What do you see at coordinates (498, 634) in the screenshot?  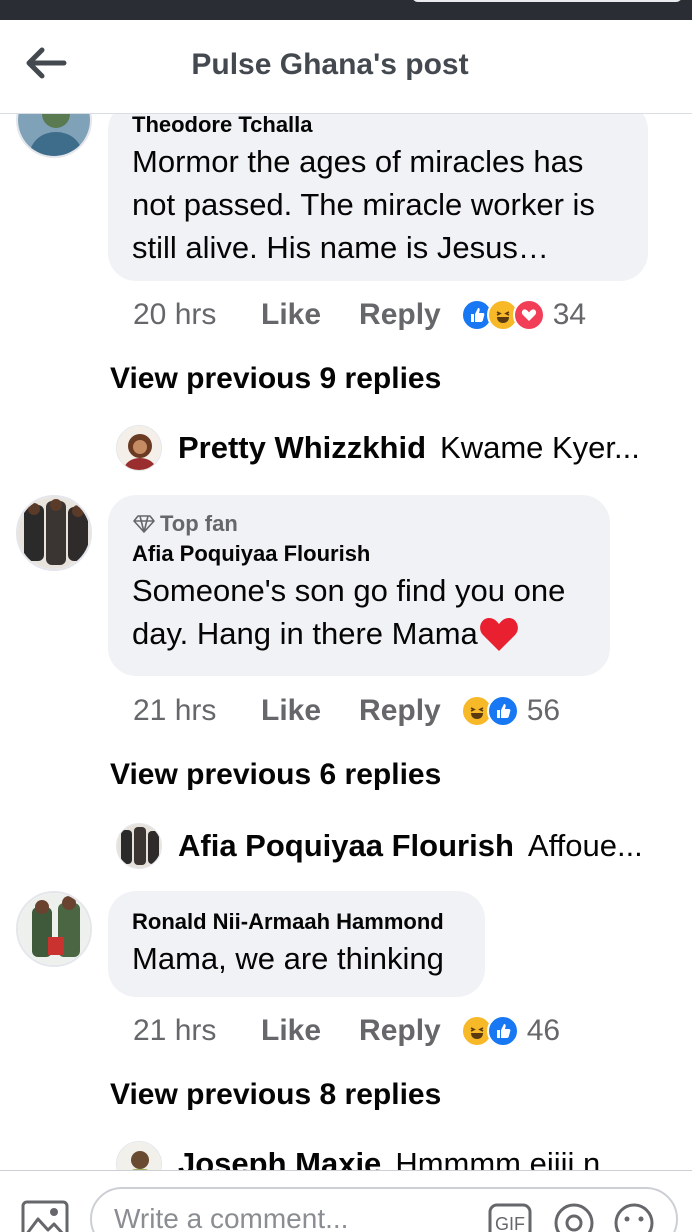 I see `red-heart-icon` at bounding box center [498, 634].